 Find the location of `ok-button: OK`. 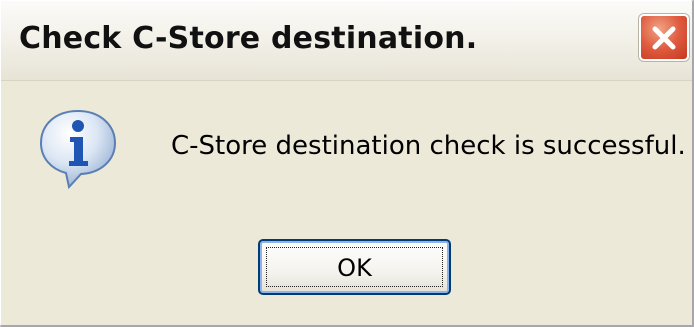

ok-button: OK is located at coordinates (354, 267).